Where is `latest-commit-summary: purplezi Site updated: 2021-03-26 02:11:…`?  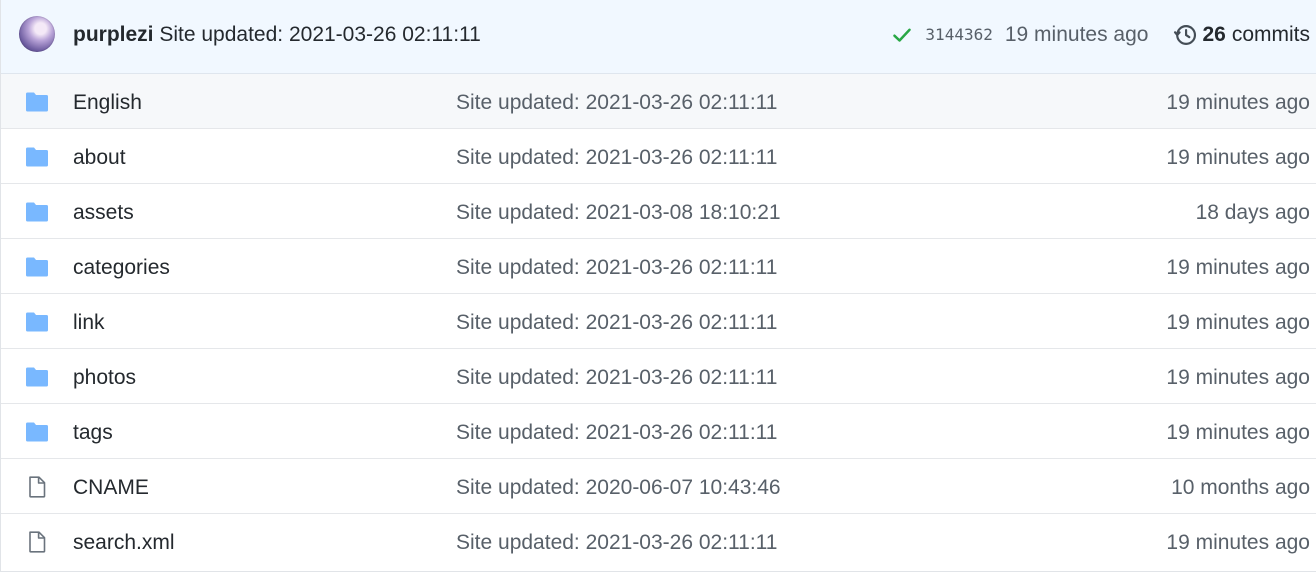
latest-commit-summary: purplezi Site updated: 2021-03-26 02:11:… is located at coordinates (277, 35).